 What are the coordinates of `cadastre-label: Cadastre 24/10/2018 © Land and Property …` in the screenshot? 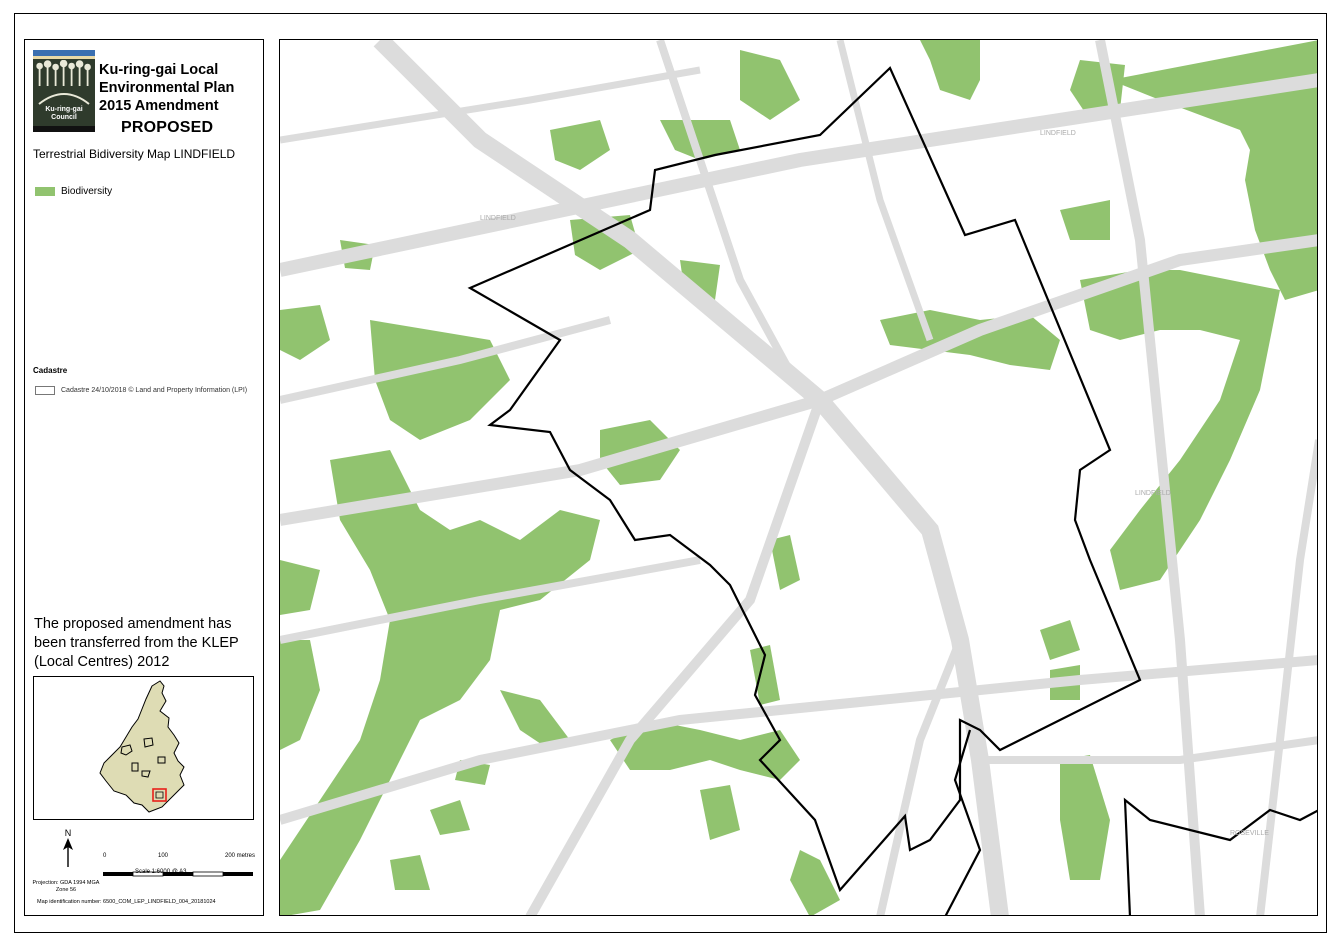 It's located at (154, 390).